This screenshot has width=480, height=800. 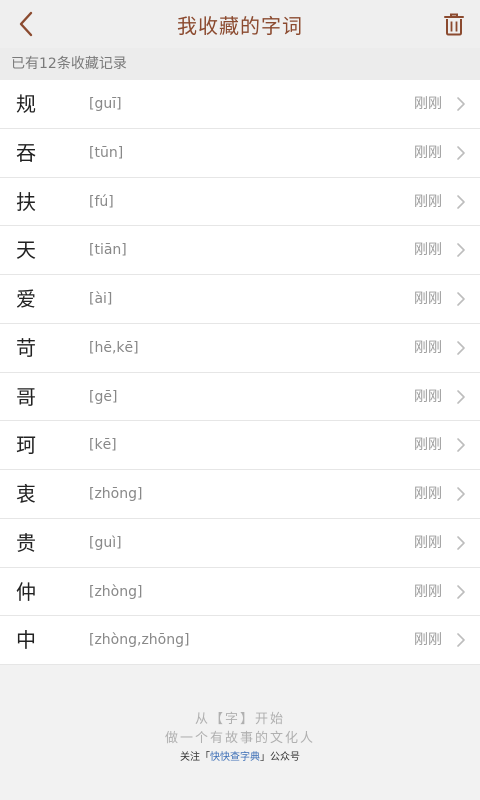 I want to click on follow-hint: 关注「快快查字典」公众号, so click(x=240, y=758).